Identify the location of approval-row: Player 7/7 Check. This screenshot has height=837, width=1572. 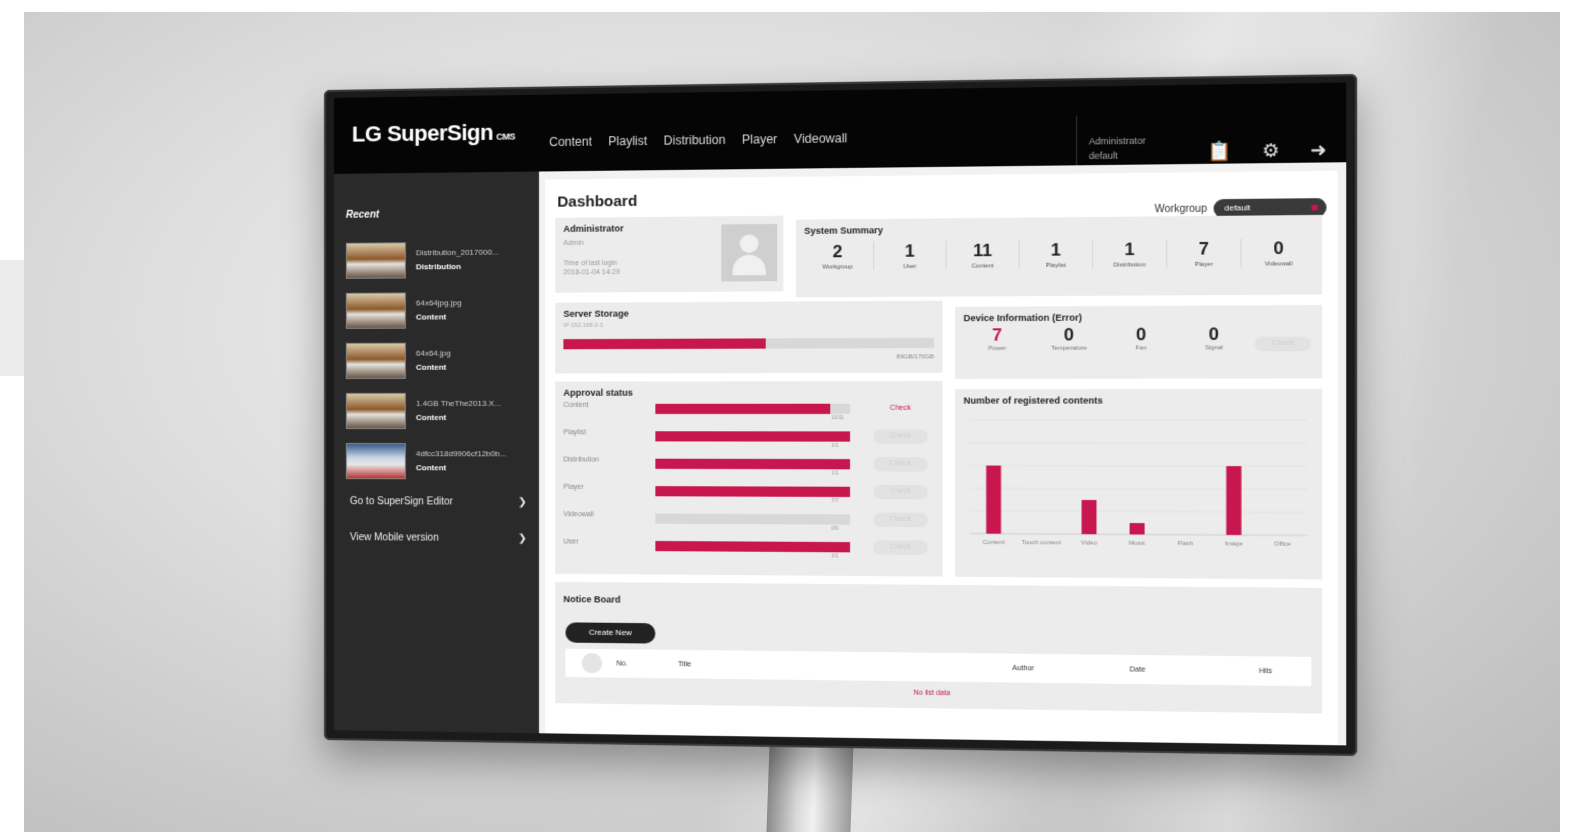
(748, 498).